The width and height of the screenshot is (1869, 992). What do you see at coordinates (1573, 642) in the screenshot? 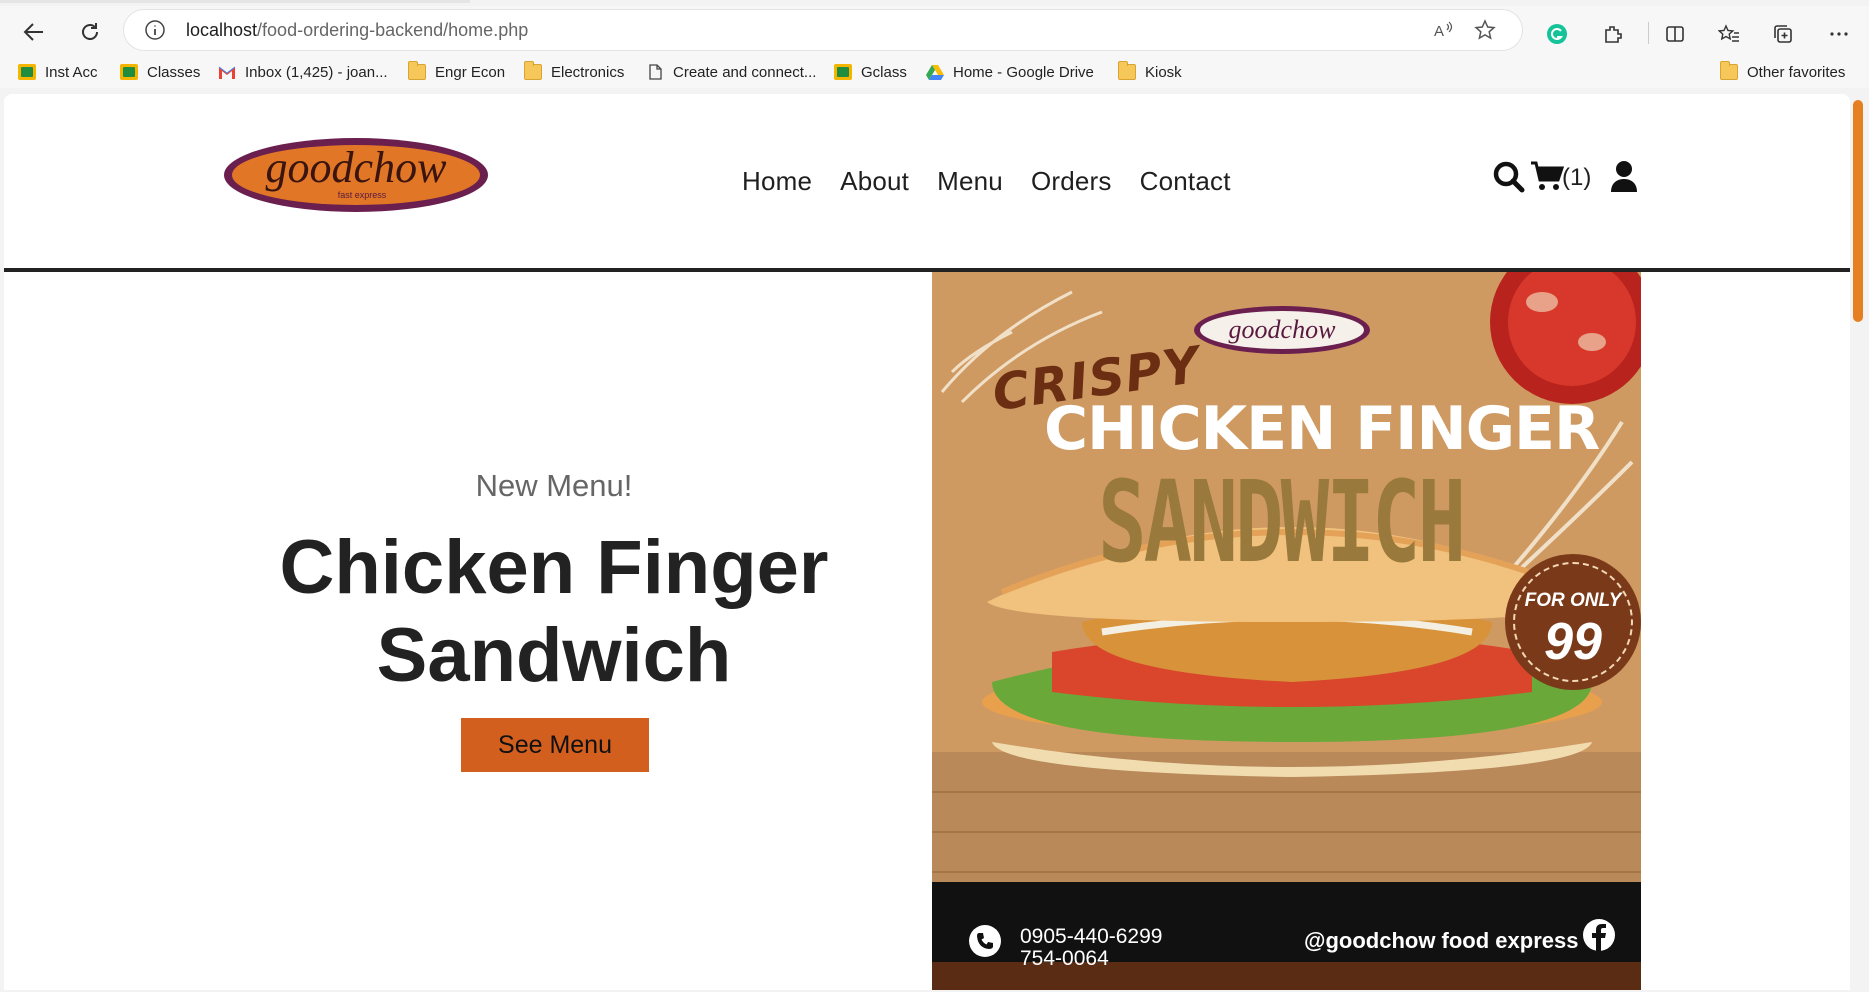
I see `price-badge-value: 99` at bounding box center [1573, 642].